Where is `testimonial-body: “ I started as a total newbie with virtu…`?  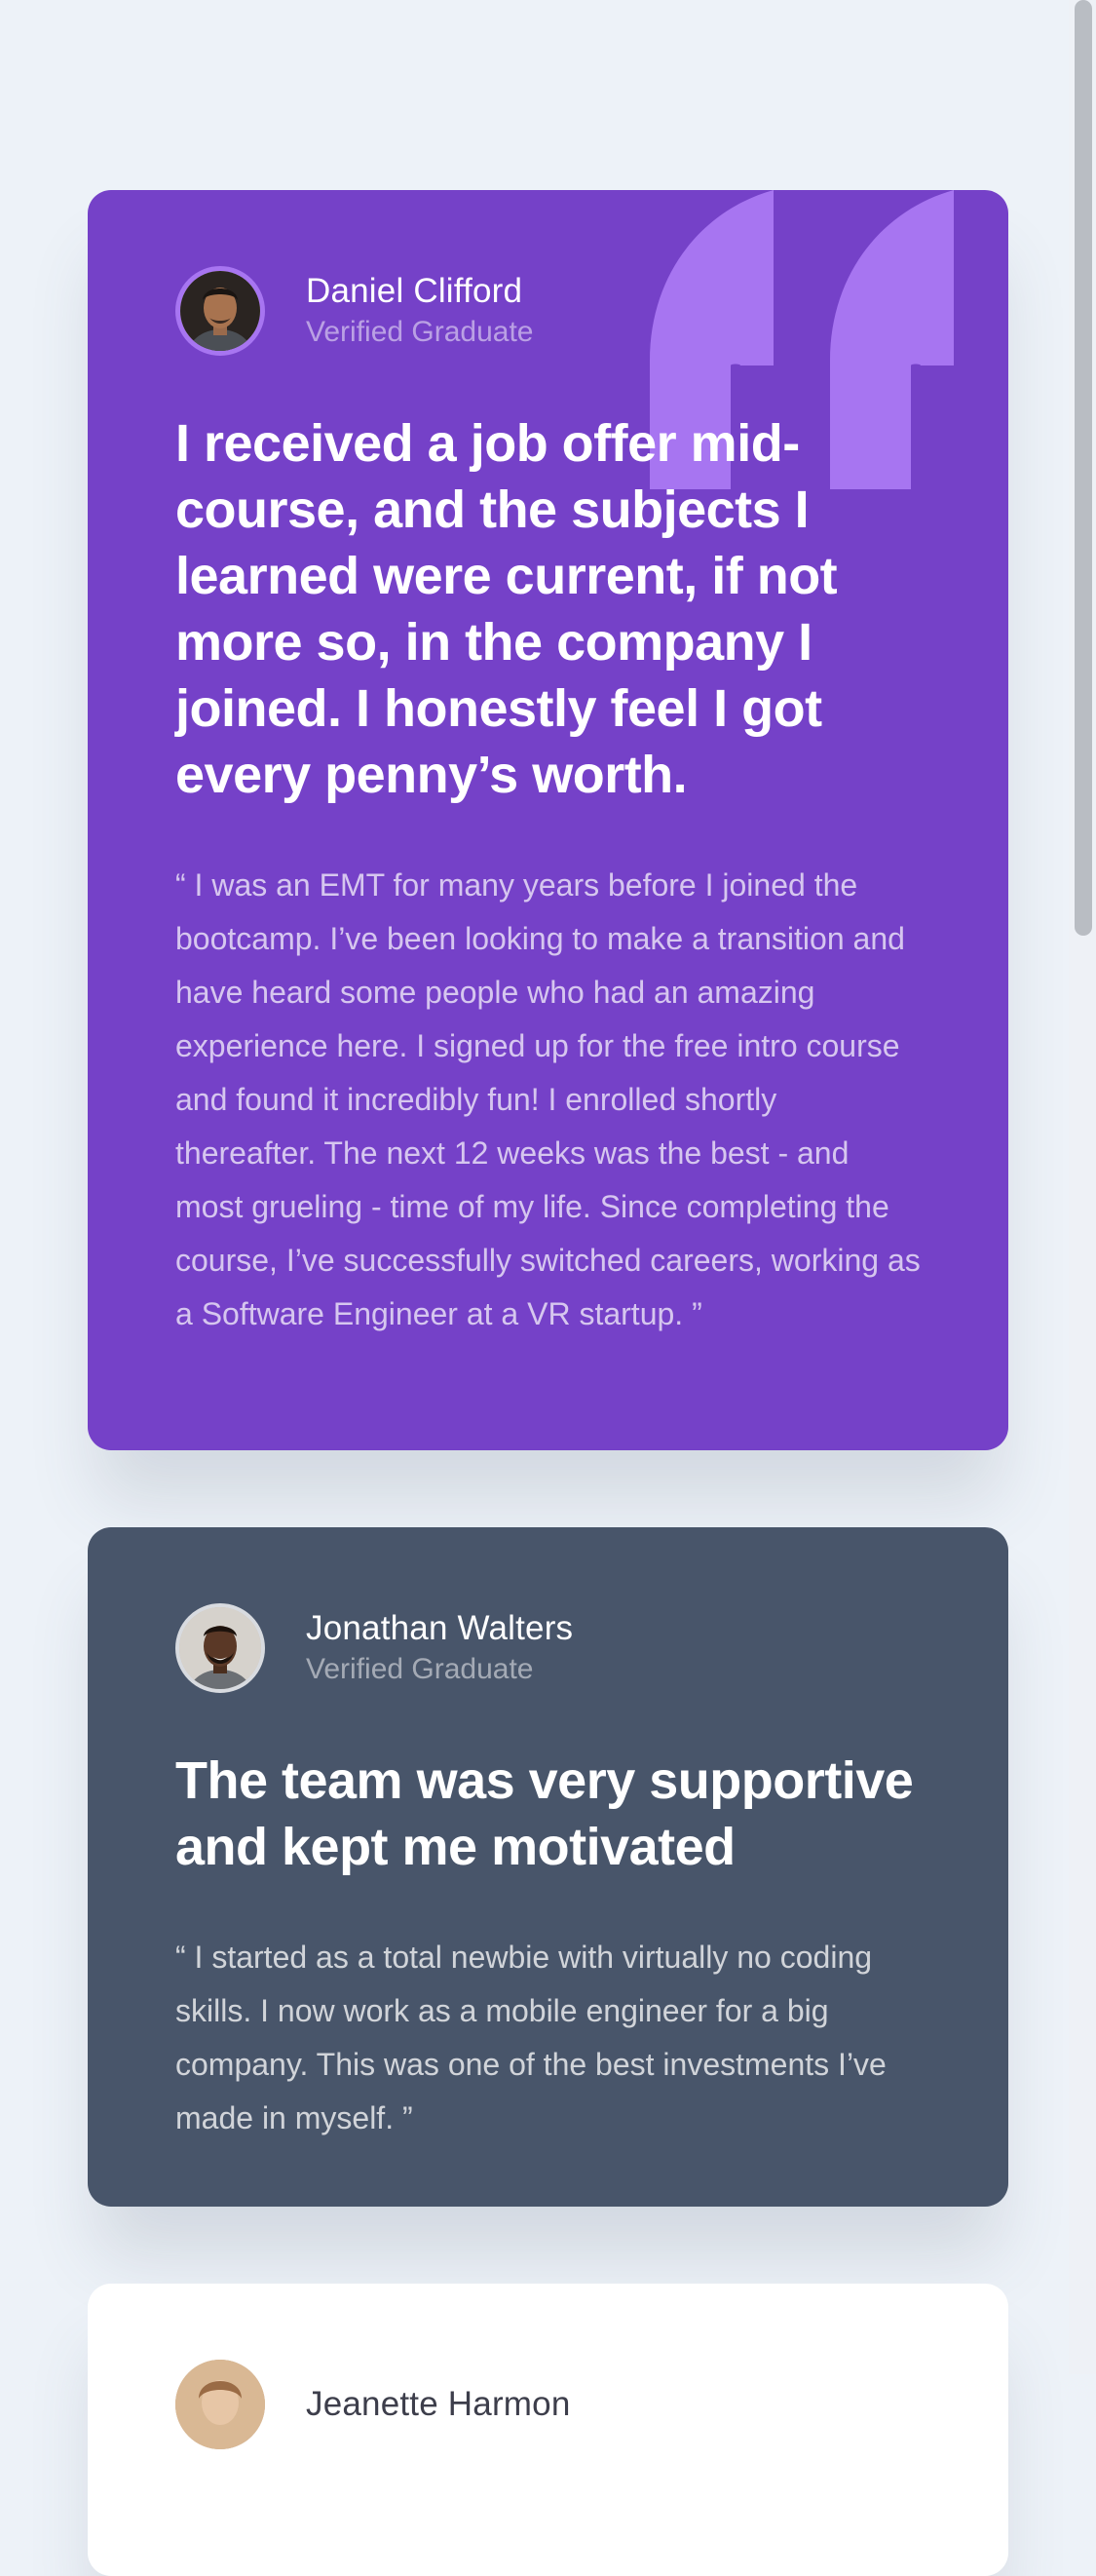
testimonial-body: “ I started as a total newbie with virtu… is located at coordinates (531, 2037).